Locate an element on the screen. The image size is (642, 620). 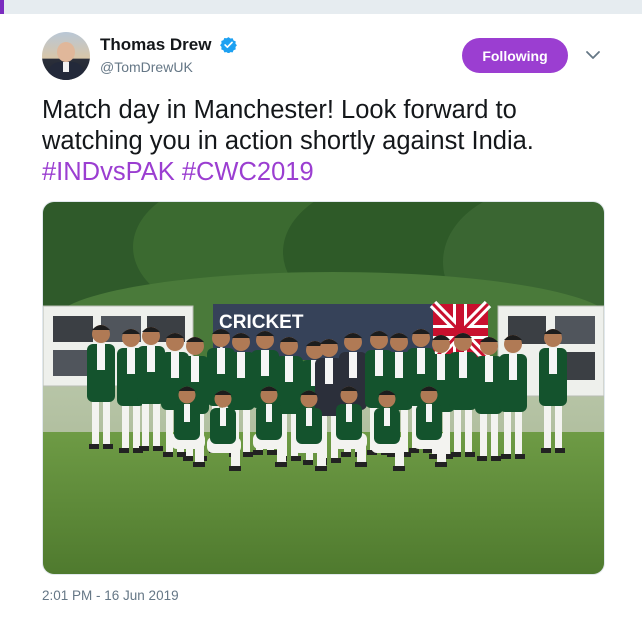
following-button: Following is located at coordinates (515, 55).